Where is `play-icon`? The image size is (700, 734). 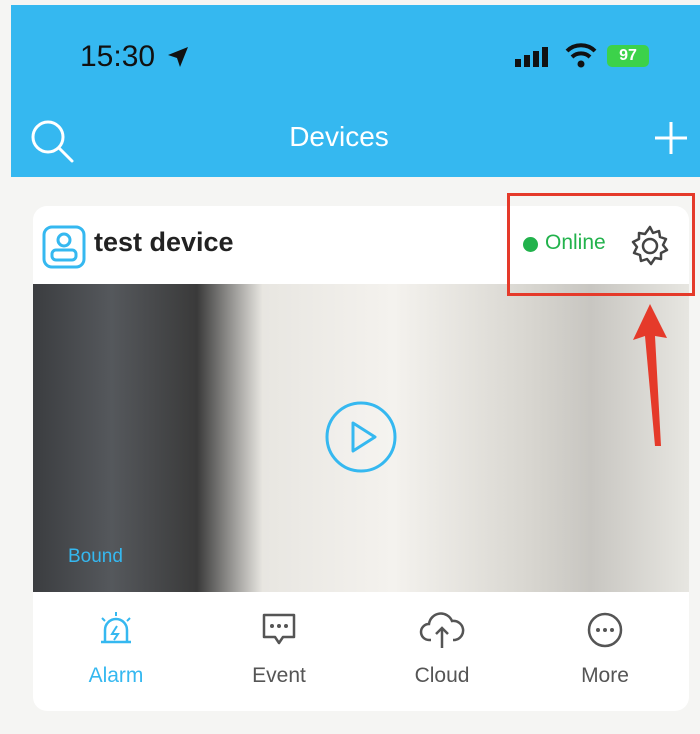 play-icon is located at coordinates (361, 437).